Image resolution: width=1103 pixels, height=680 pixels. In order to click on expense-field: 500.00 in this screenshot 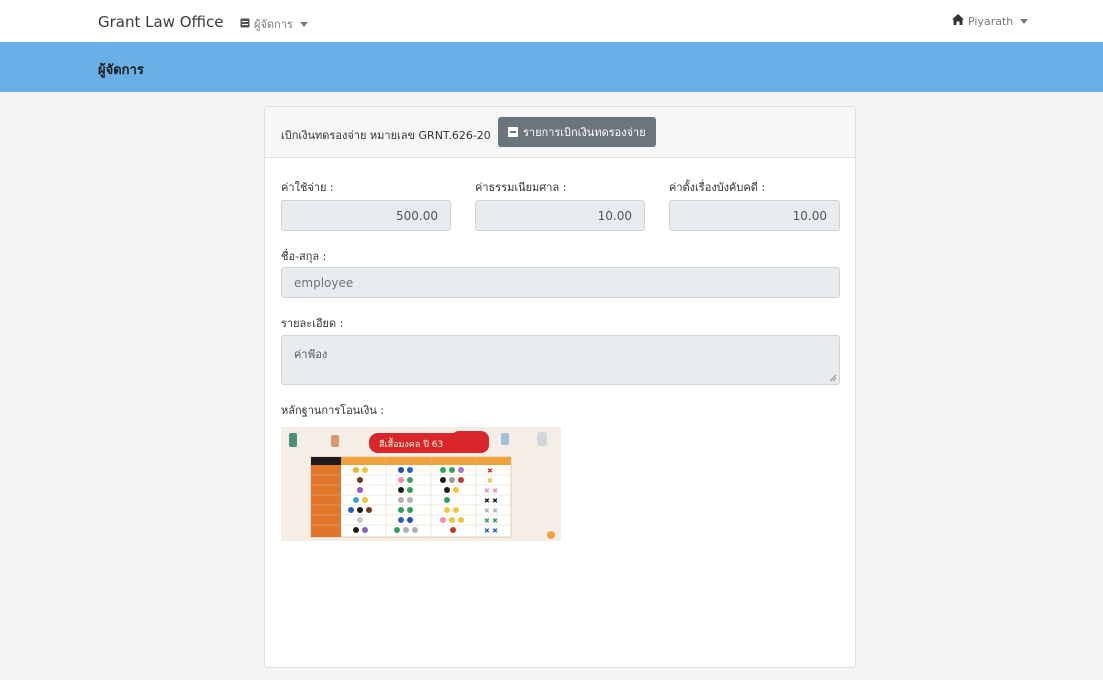, I will do `click(366, 215)`.